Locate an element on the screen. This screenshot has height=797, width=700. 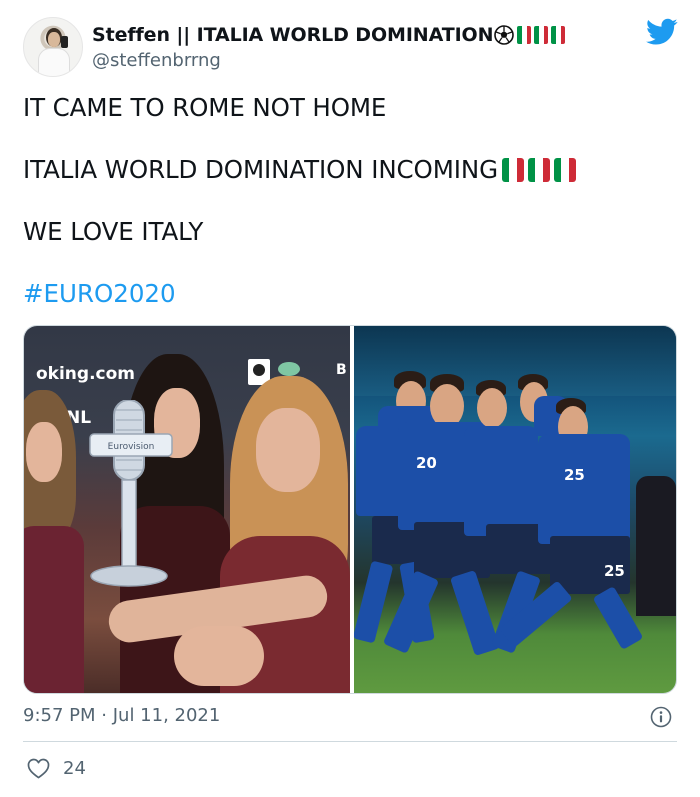
tweet-line-1: IT CAME TO ROME NOT HOME is located at coordinates (205, 107).